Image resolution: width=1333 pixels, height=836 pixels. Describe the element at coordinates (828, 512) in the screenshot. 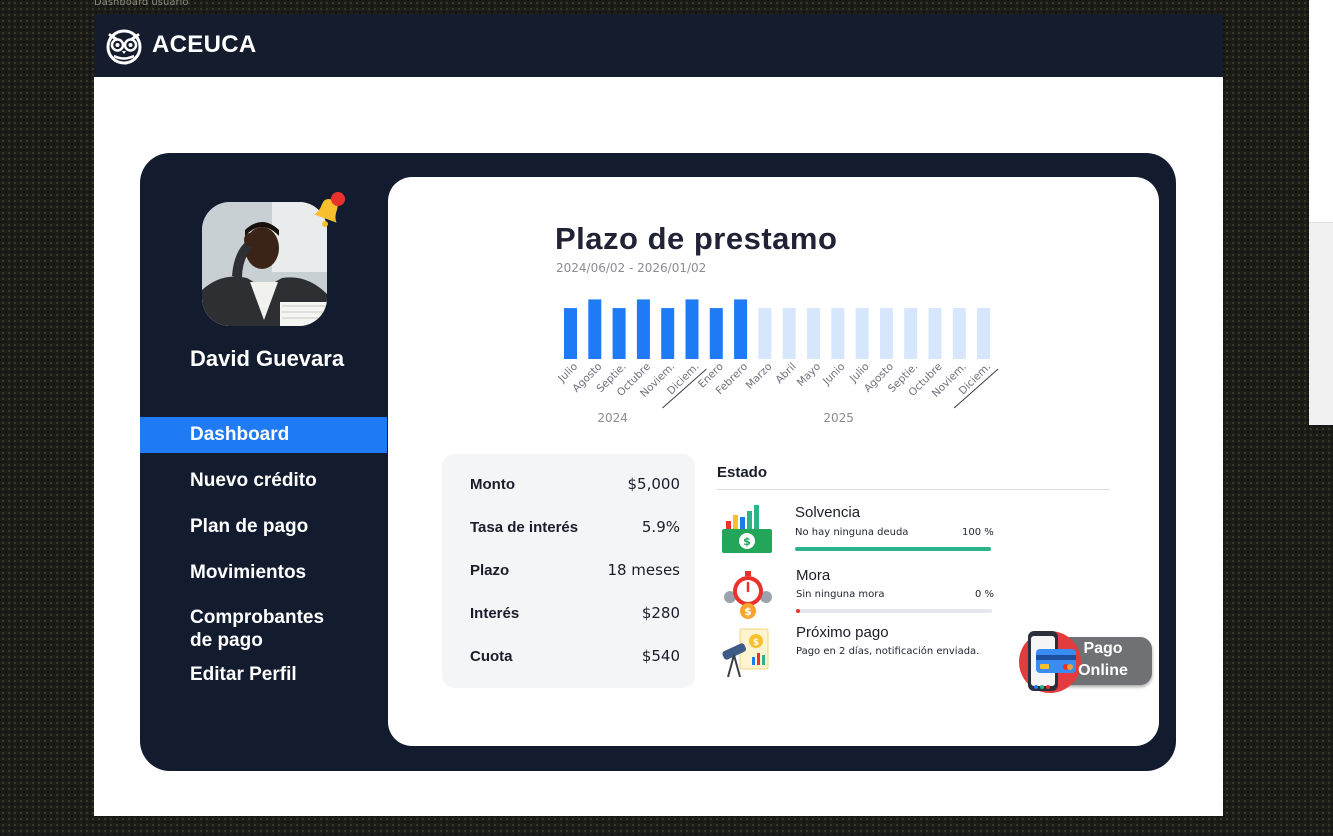

I see `status-title-solvencia: Solvencia` at that location.